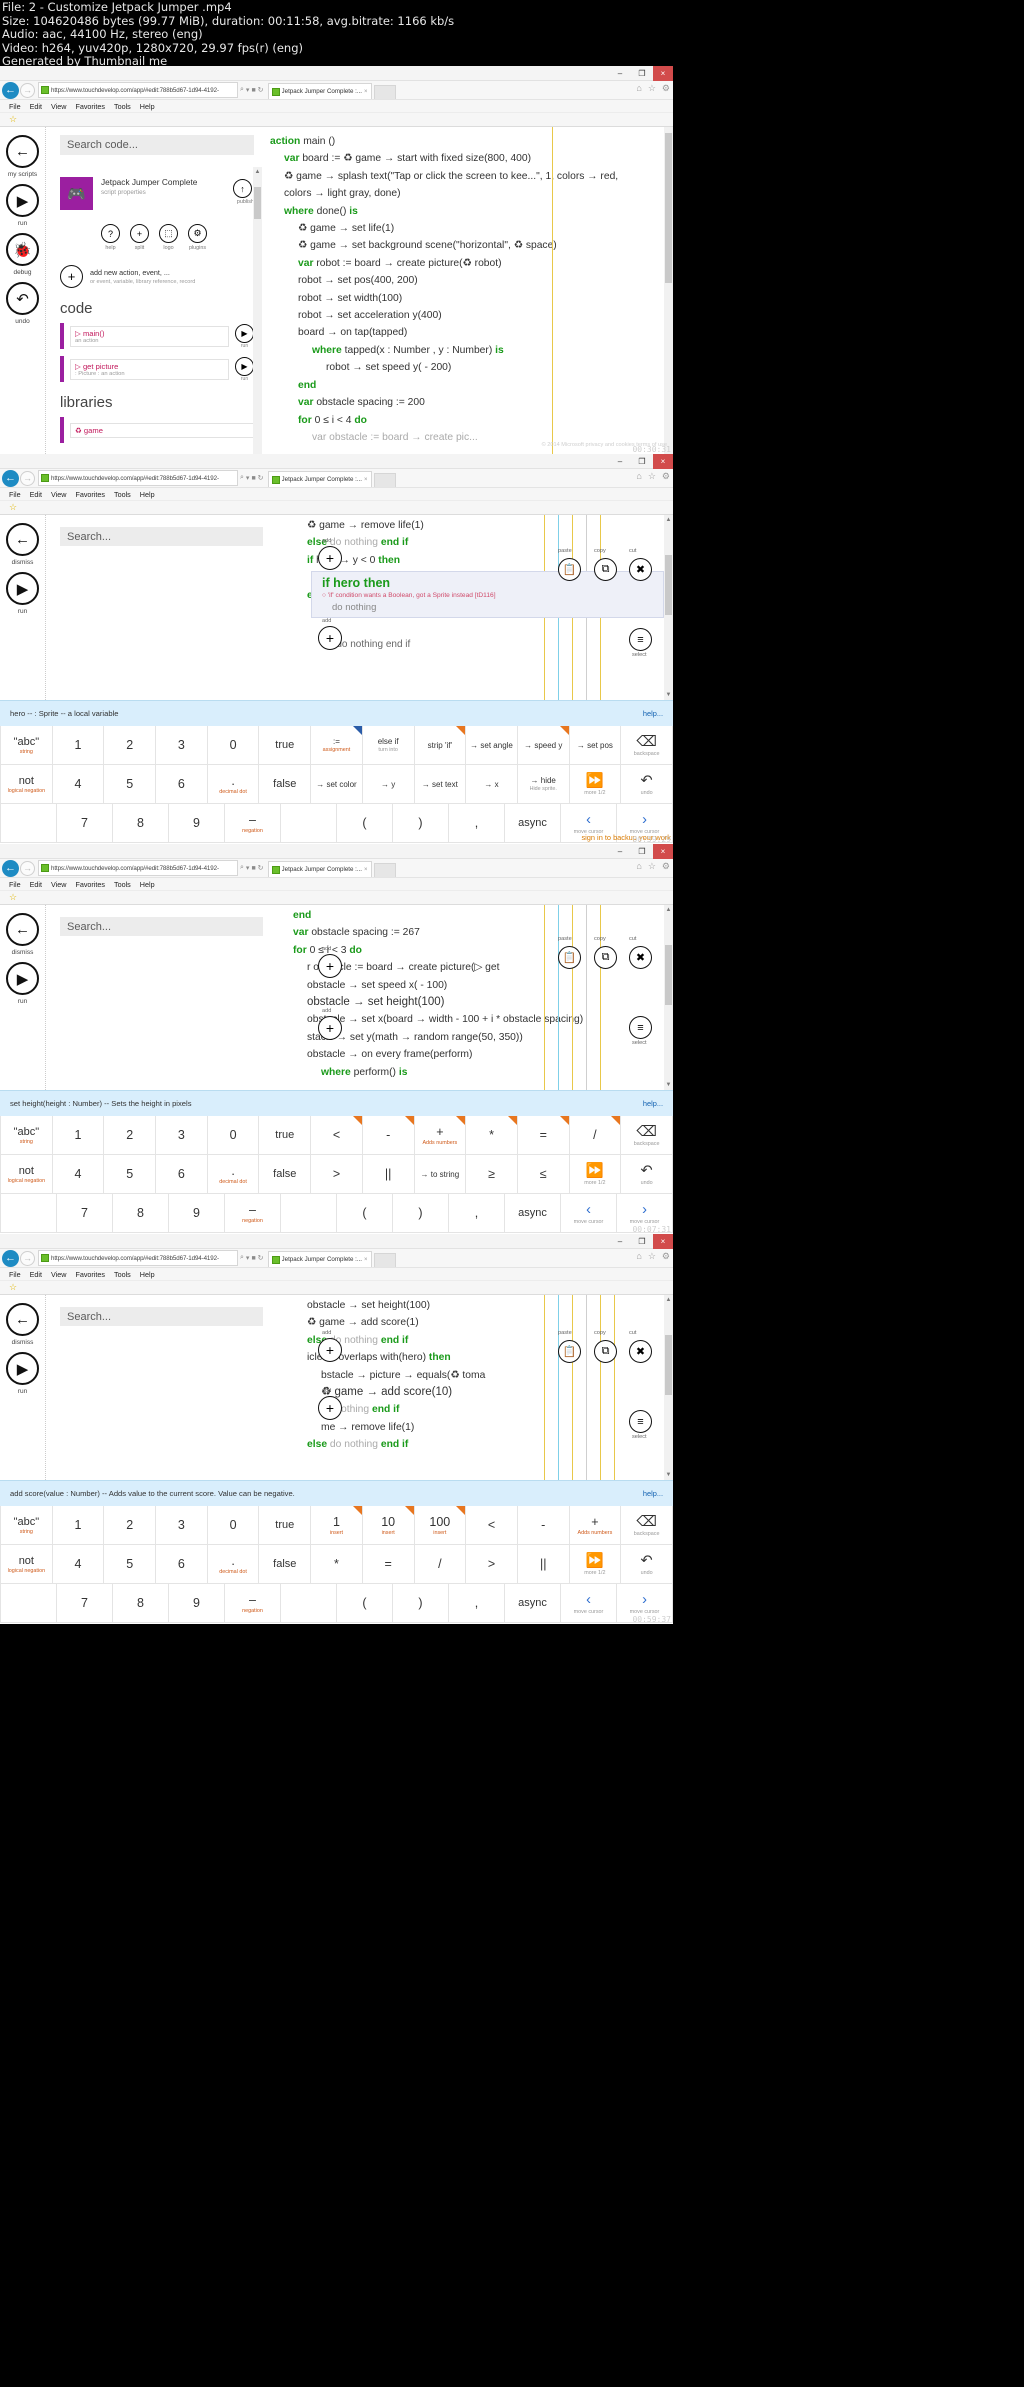  I want to click on close-button: ×, so click(663, 1241).